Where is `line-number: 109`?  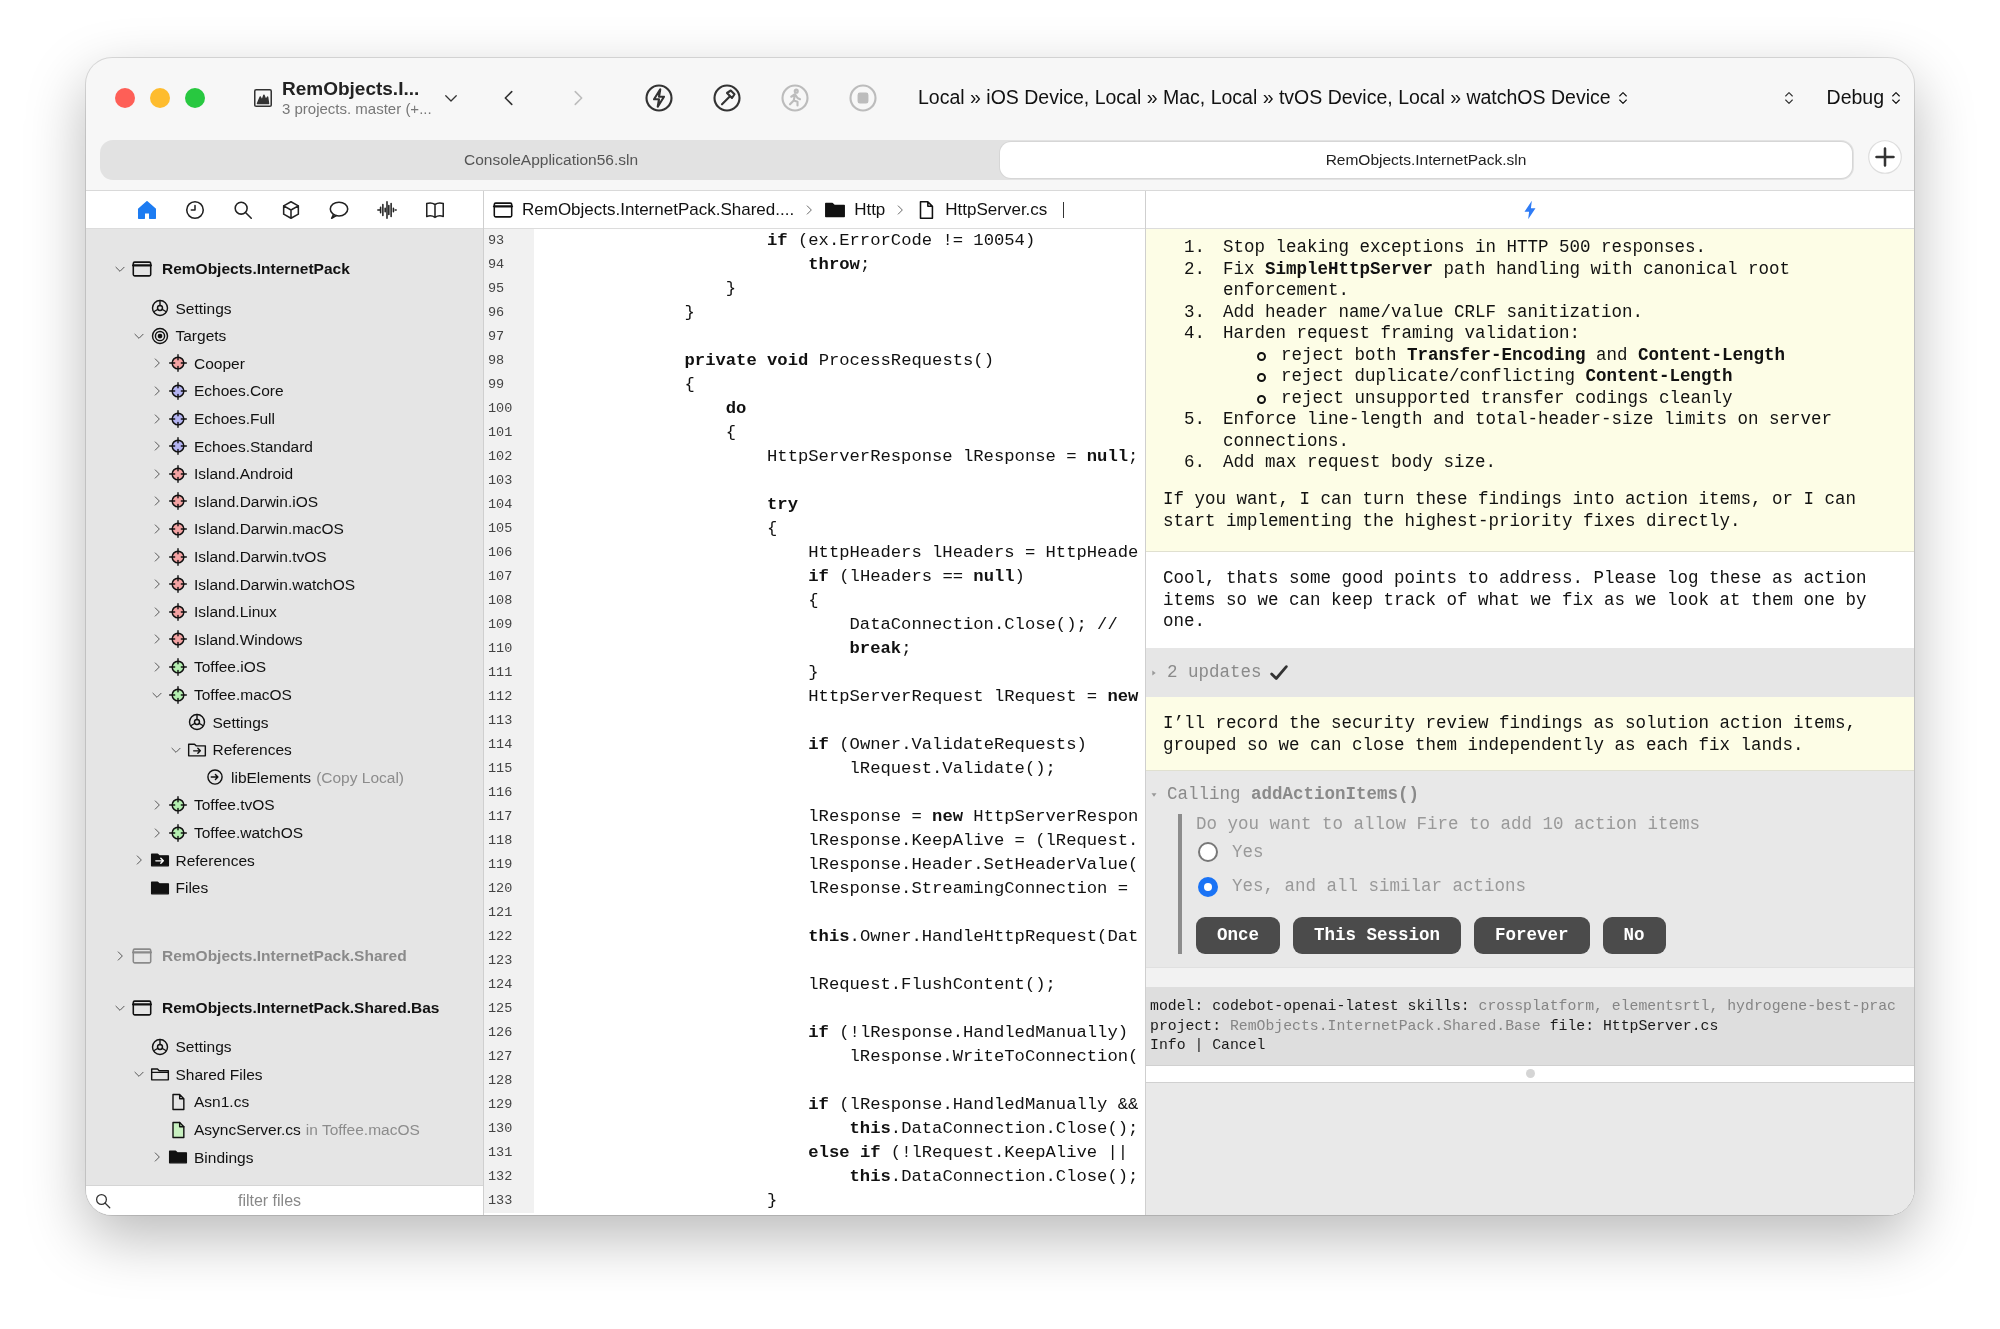 line-number: 109 is located at coordinates (509, 625).